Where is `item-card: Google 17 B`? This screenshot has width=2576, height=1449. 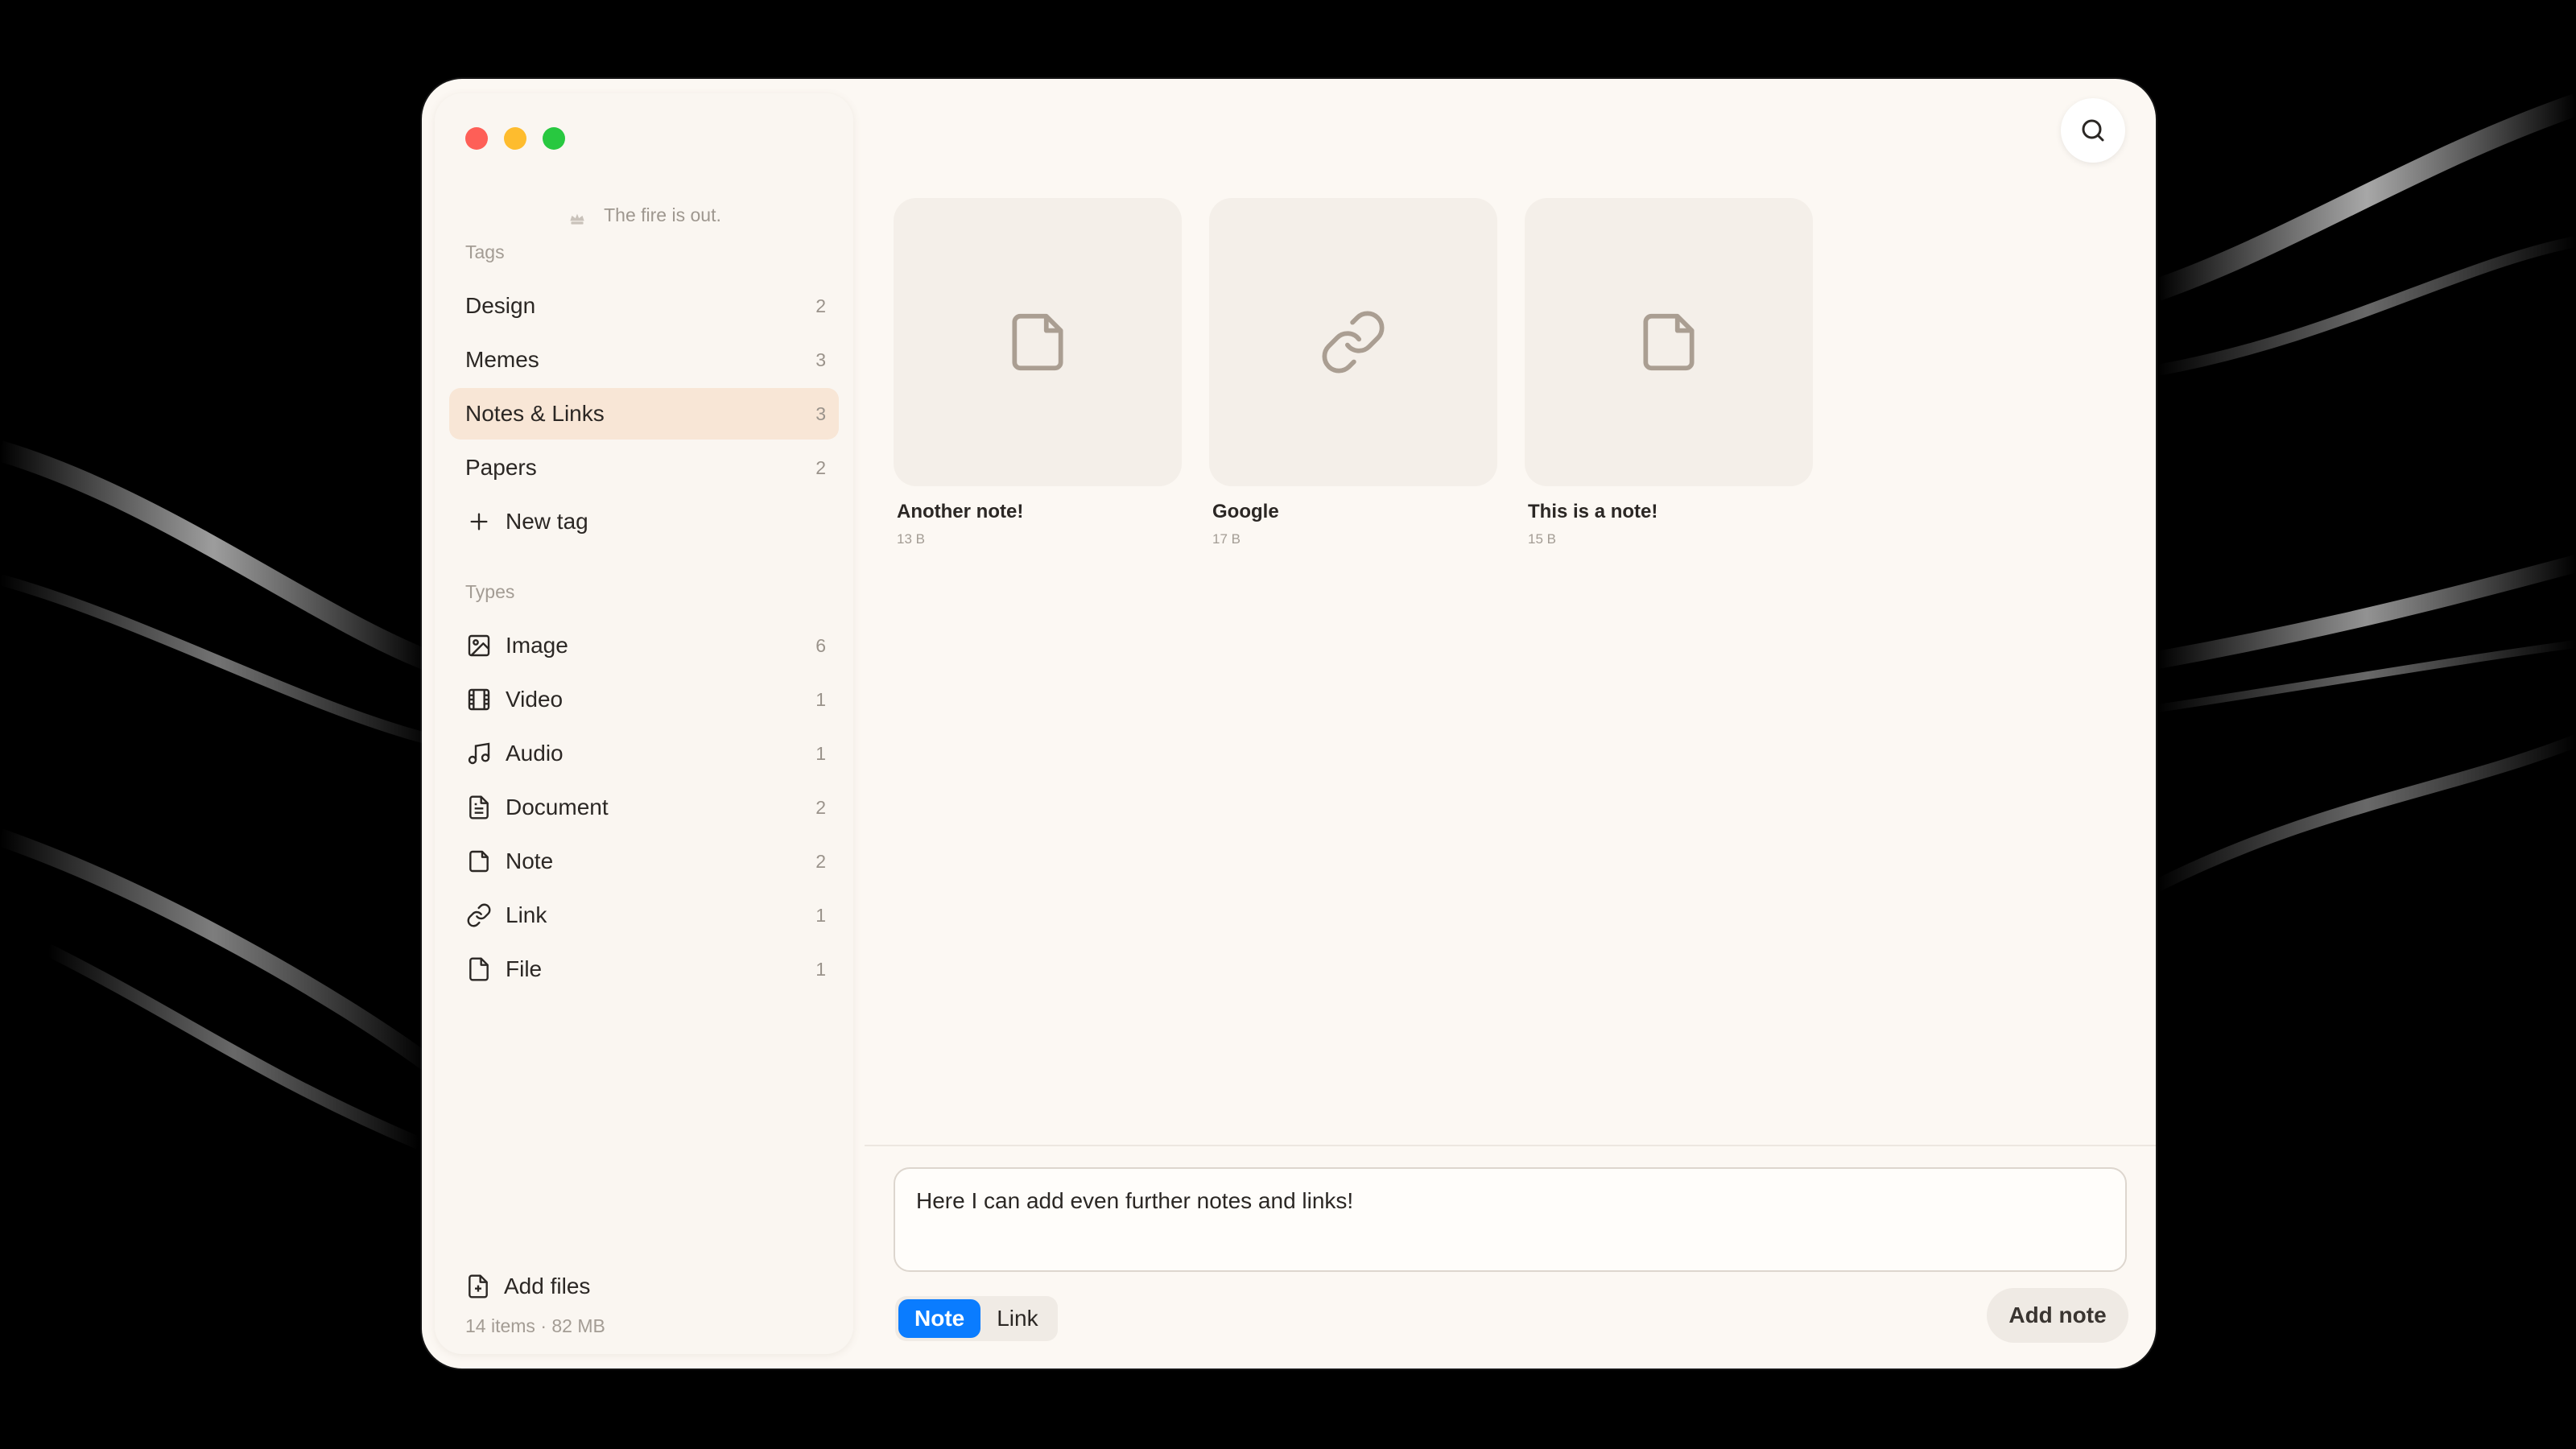
item-card: Google 17 B is located at coordinates (1353, 372).